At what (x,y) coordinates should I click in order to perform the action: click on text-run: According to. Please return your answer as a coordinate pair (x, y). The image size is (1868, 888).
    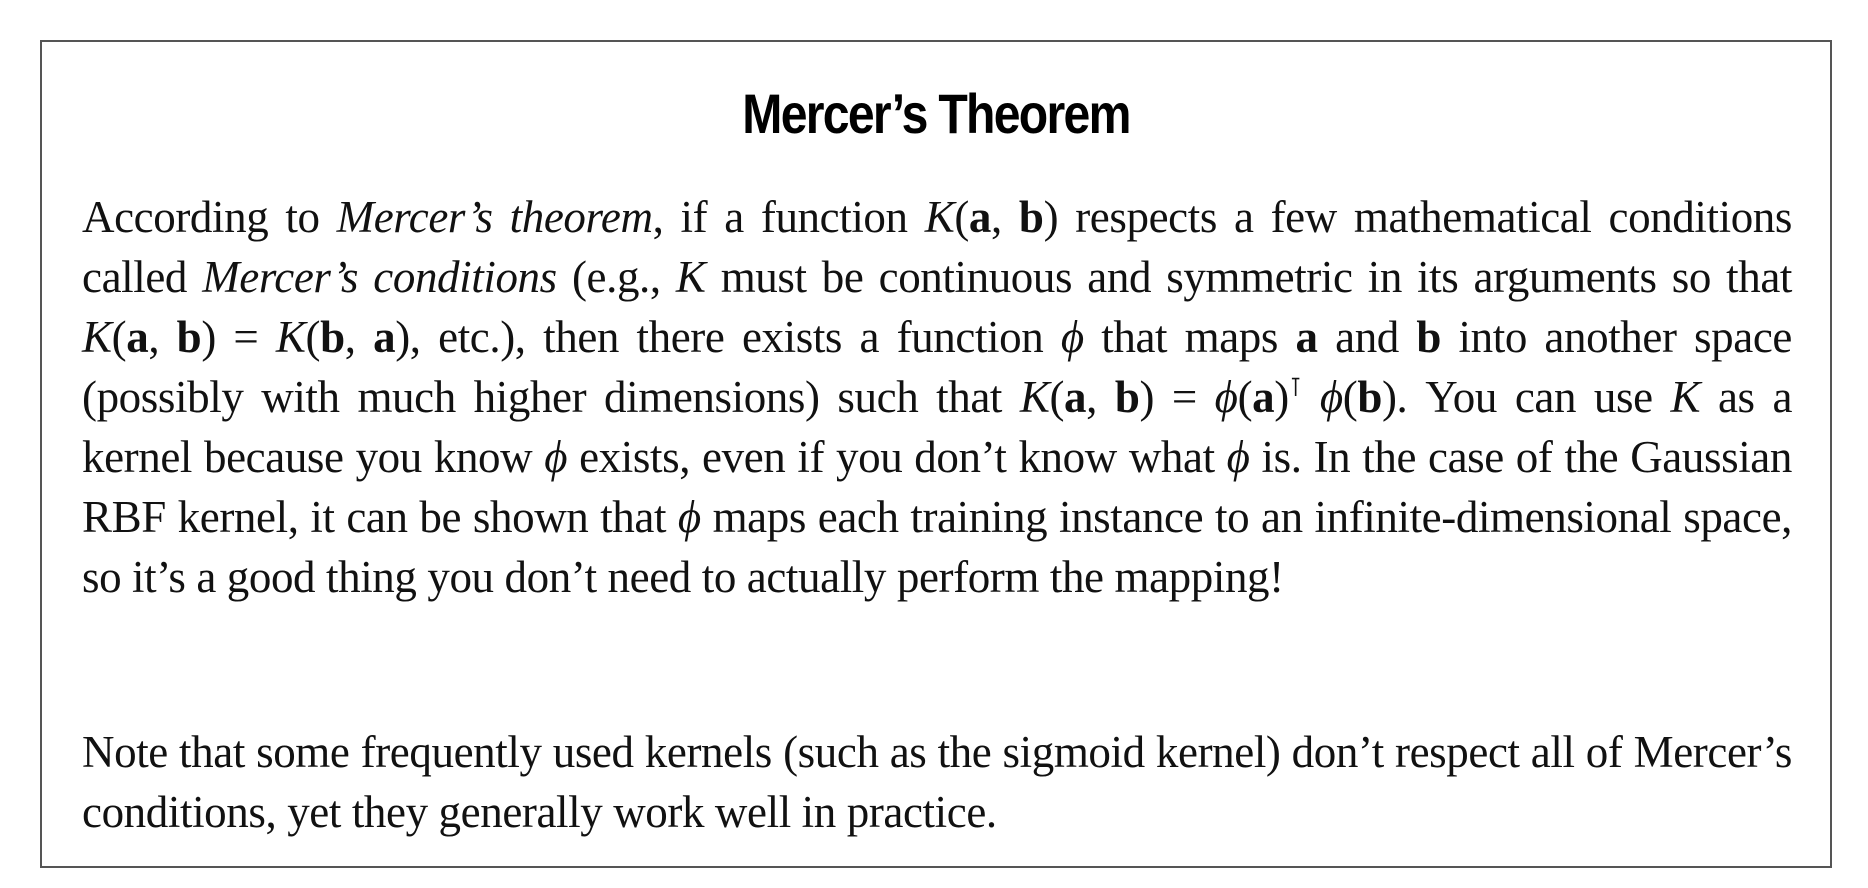
    Looking at the image, I should click on (209, 217).